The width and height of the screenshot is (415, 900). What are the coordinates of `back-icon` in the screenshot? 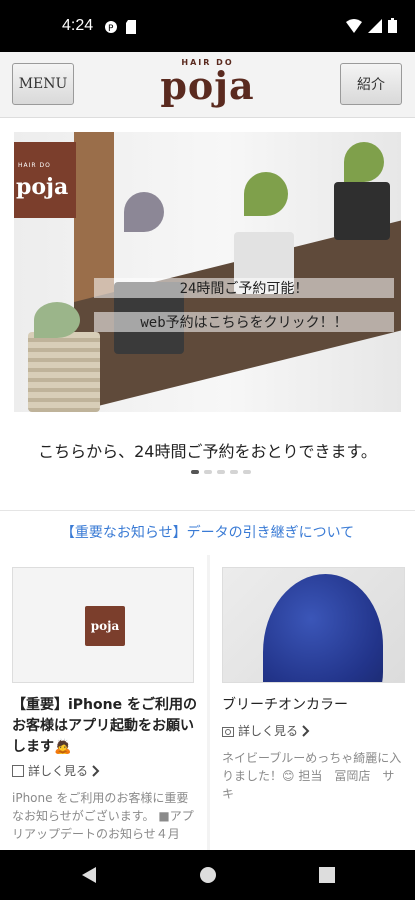 It's located at (89, 875).